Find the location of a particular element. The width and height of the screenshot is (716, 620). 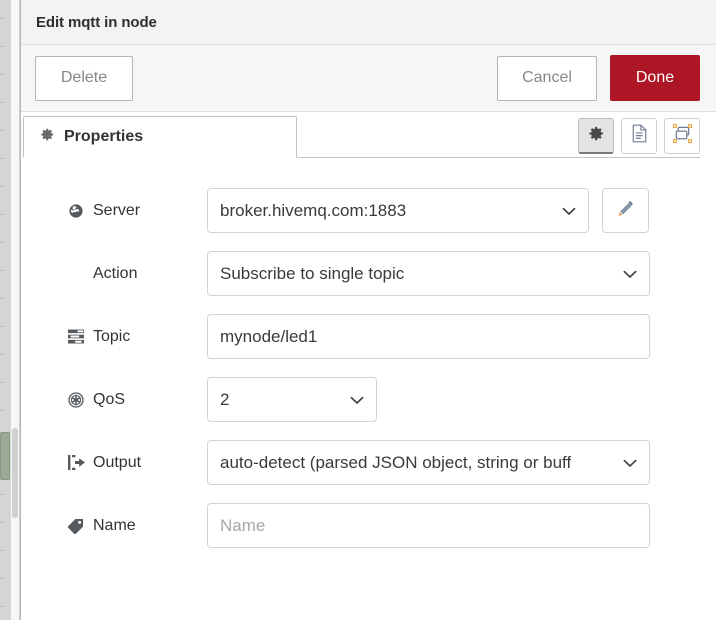

document-icon is located at coordinates (639, 136).